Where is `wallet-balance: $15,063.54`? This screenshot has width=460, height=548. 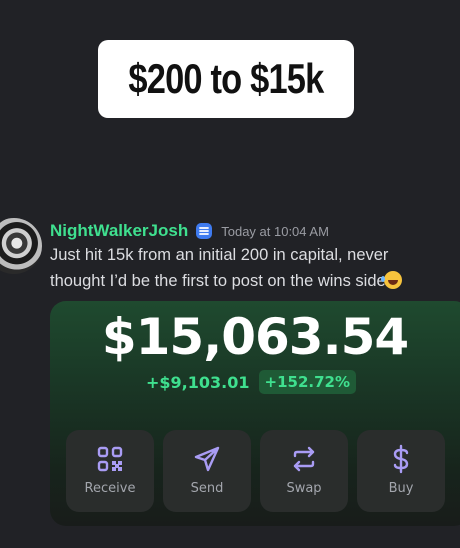 wallet-balance: $15,063.54 is located at coordinates (255, 337).